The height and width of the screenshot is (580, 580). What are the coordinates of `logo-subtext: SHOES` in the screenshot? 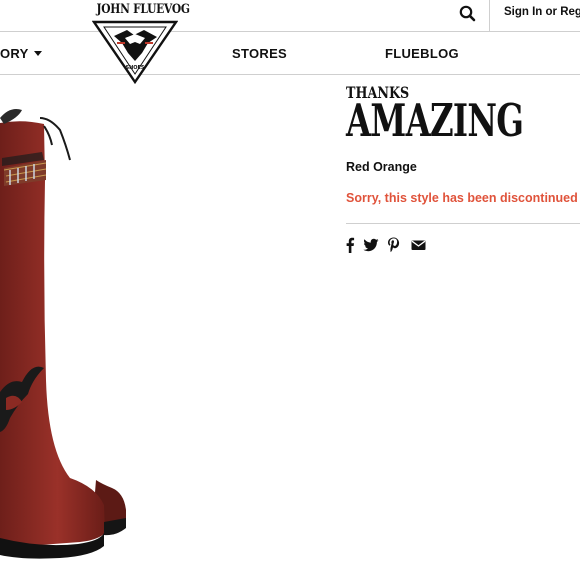 It's located at (134, 68).